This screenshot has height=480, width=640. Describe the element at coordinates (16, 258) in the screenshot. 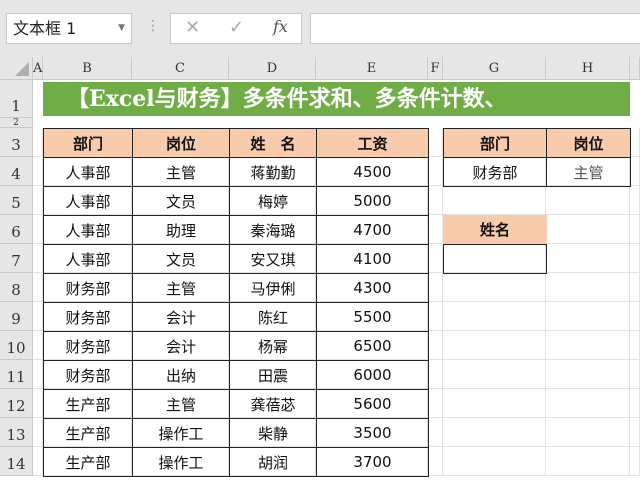

I see `row-header-7: 7` at that location.